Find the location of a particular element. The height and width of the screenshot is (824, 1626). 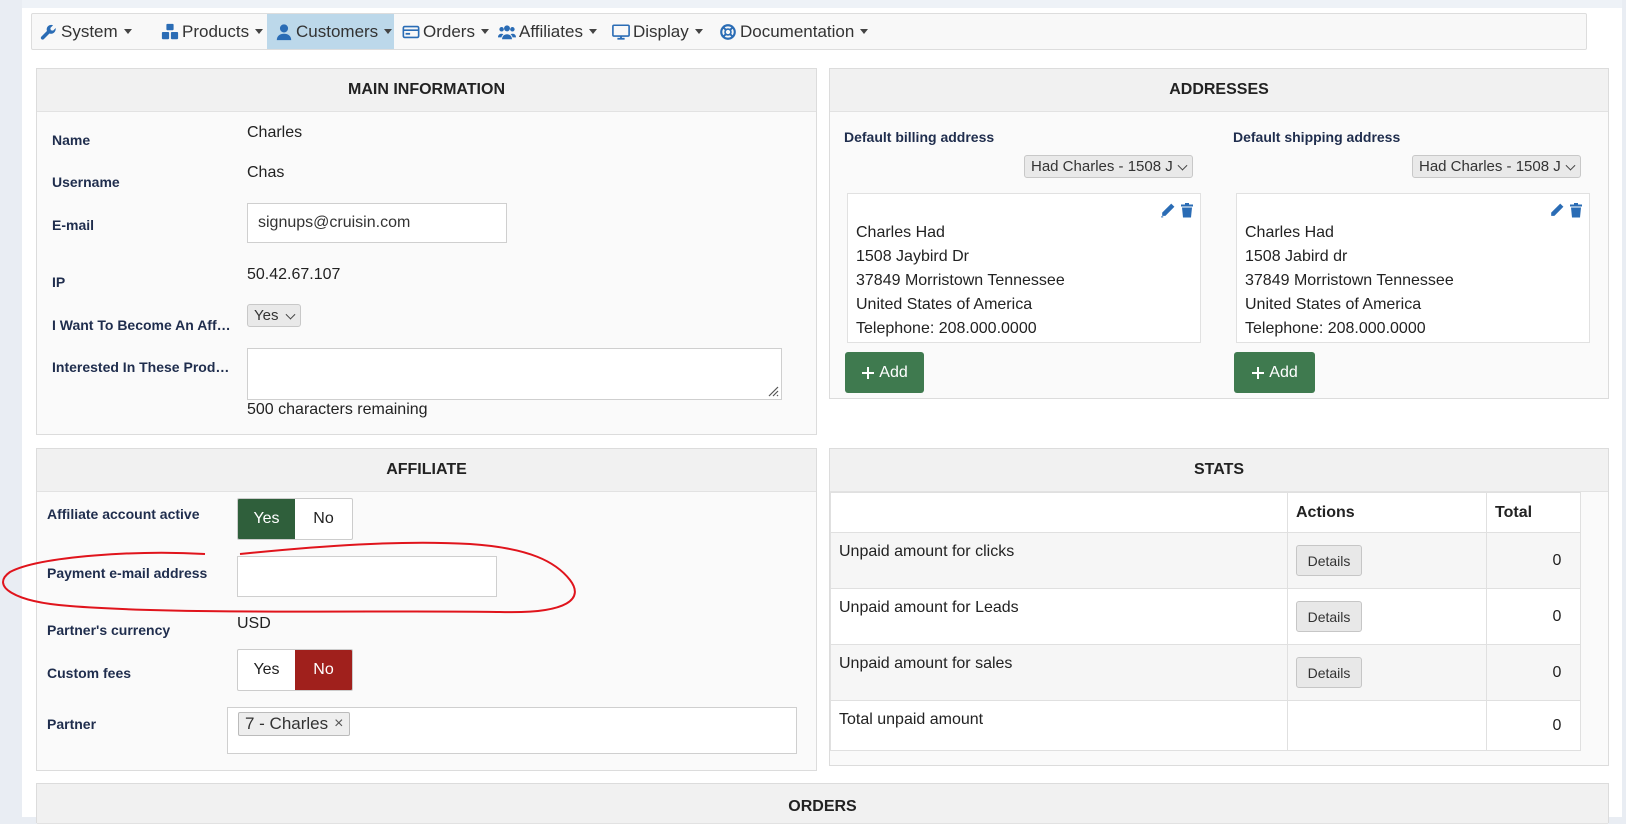

nav-affiliates-label: Affiliates is located at coordinates (551, 31).